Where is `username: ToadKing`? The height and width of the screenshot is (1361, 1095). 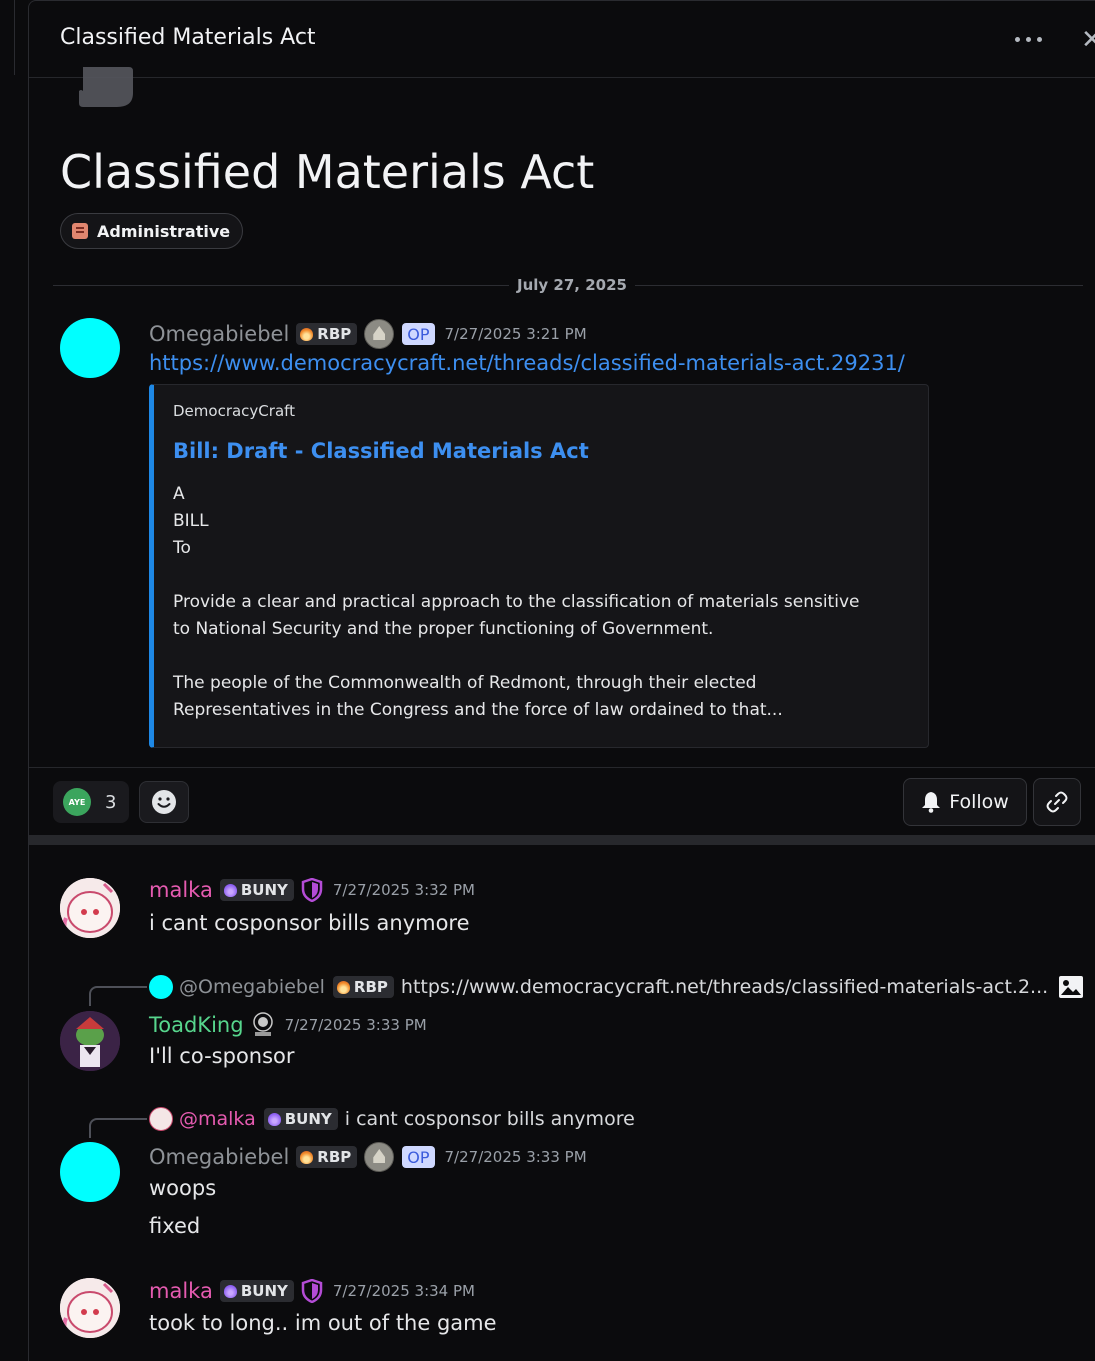
username: ToadKing is located at coordinates (196, 1025).